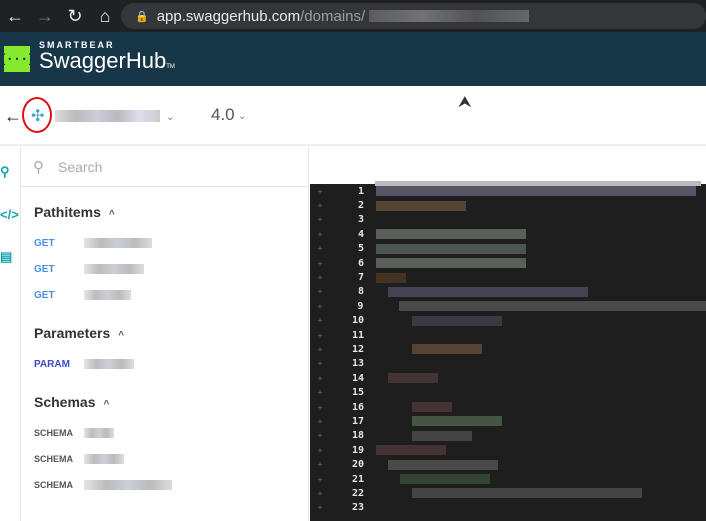 The width and height of the screenshot is (706, 521). Describe the element at coordinates (508, 263) in the screenshot. I see `code-line: +6` at that location.